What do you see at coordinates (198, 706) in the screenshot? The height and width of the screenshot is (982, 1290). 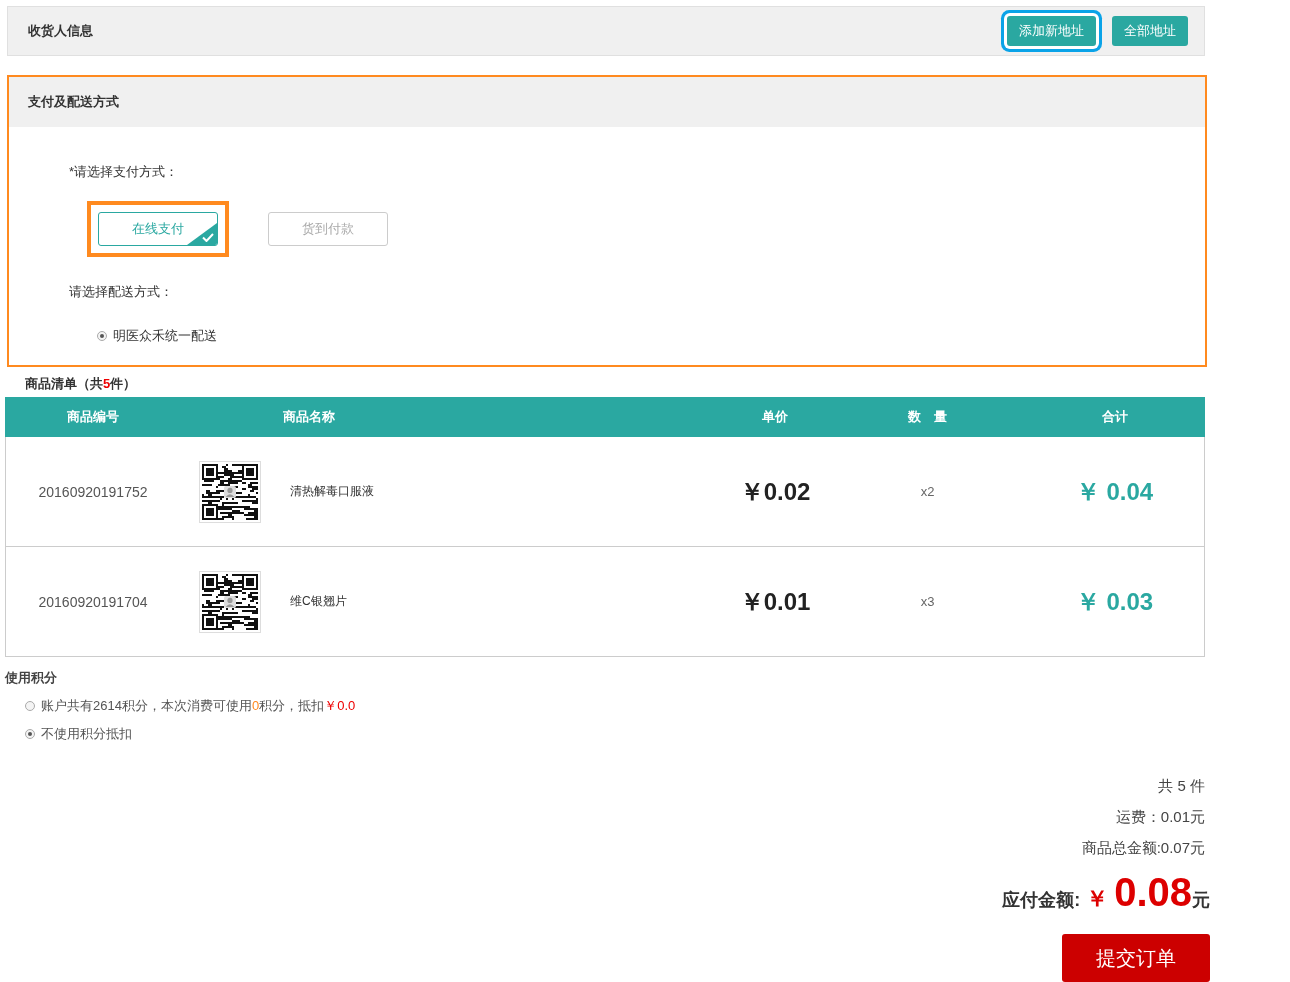 I see `radio-label: 账户共有2614积分，本次消费可使用0积分，抵扣￥0.0` at bounding box center [198, 706].